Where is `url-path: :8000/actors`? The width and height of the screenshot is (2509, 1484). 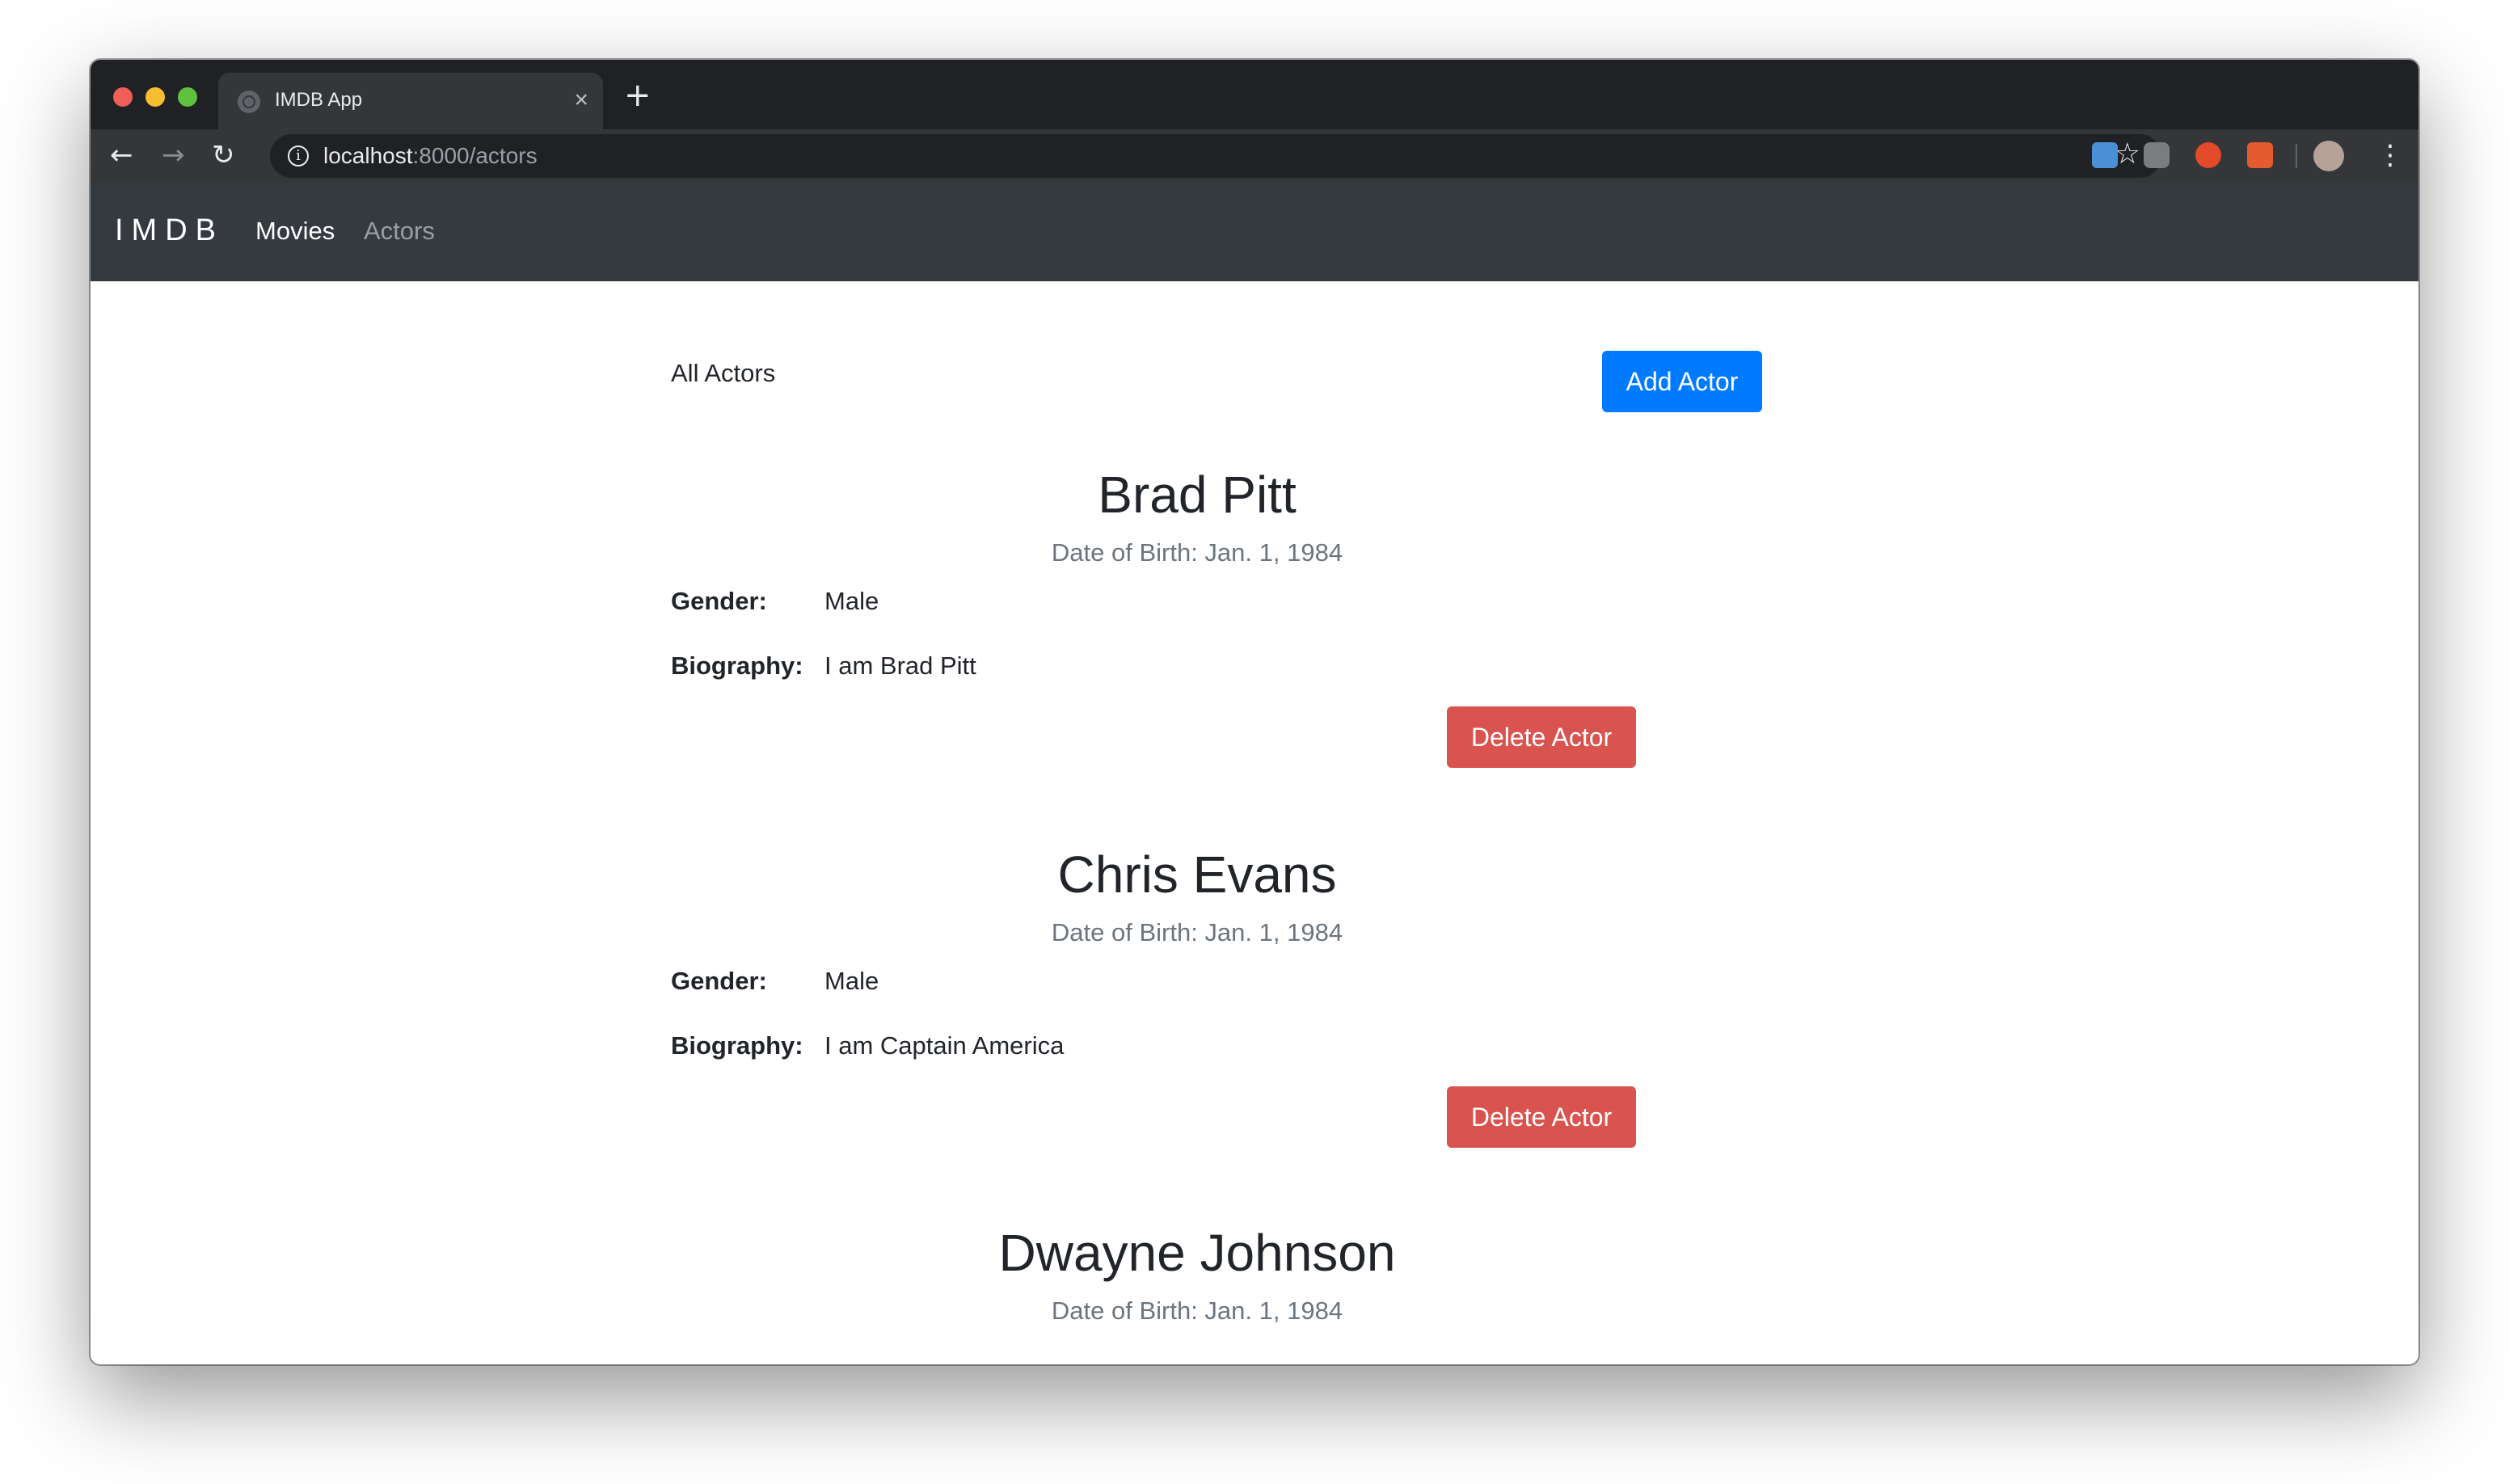
url-path: :8000/actors is located at coordinates (475, 155).